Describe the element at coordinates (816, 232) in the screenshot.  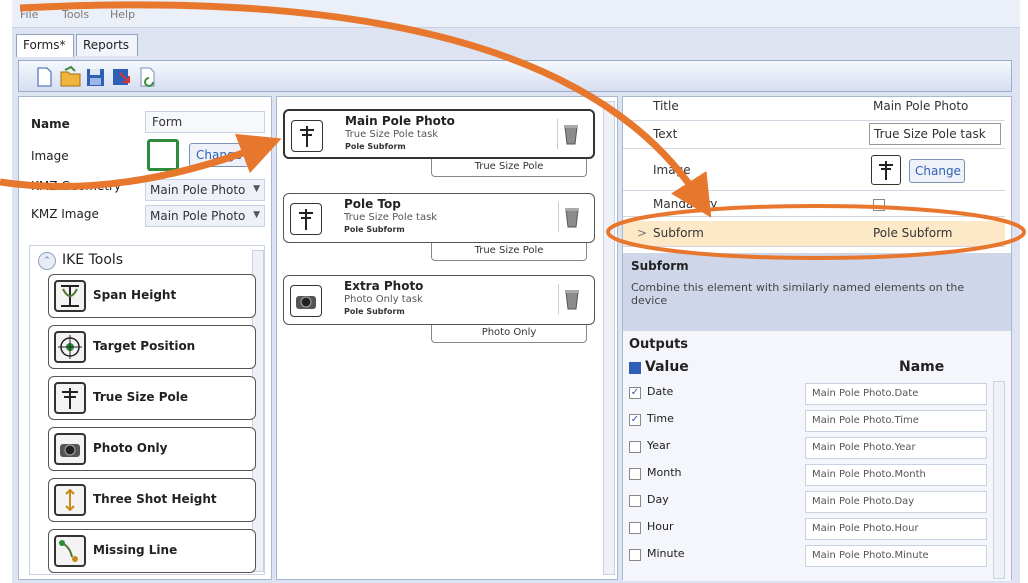
I see `annotation-highlight-subform` at that location.